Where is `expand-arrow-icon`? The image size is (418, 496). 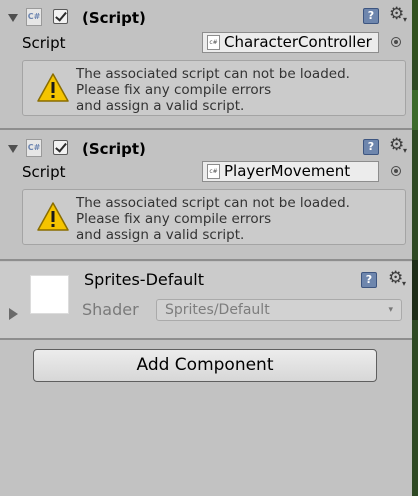
expand-arrow-icon is located at coordinates (13, 314).